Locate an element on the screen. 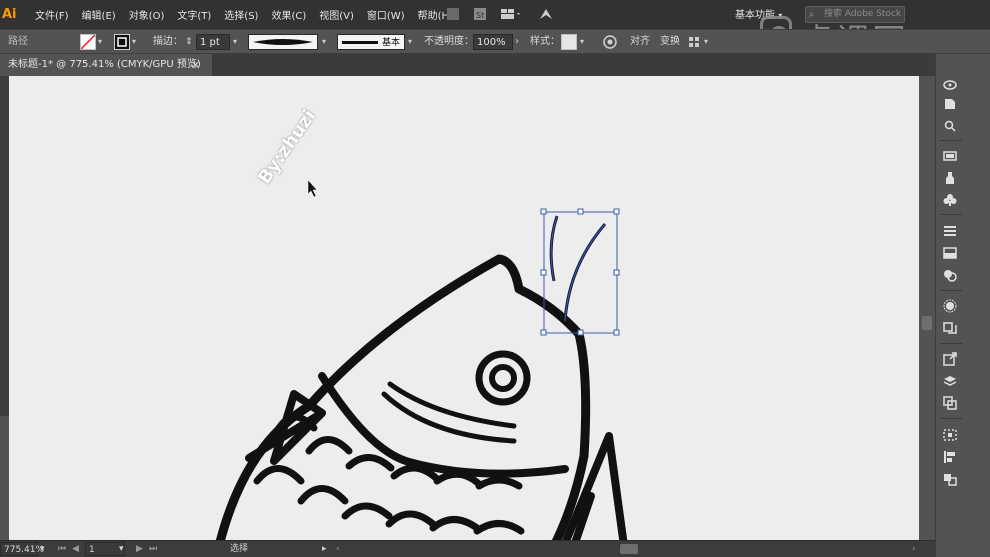  resize-handle-ne is located at coordinates (616, 211).